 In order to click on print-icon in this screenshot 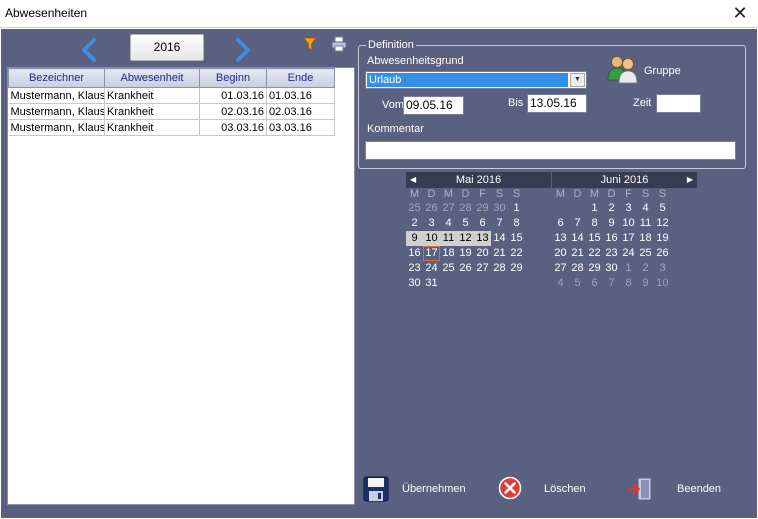, I will do `click(339, 44)`.